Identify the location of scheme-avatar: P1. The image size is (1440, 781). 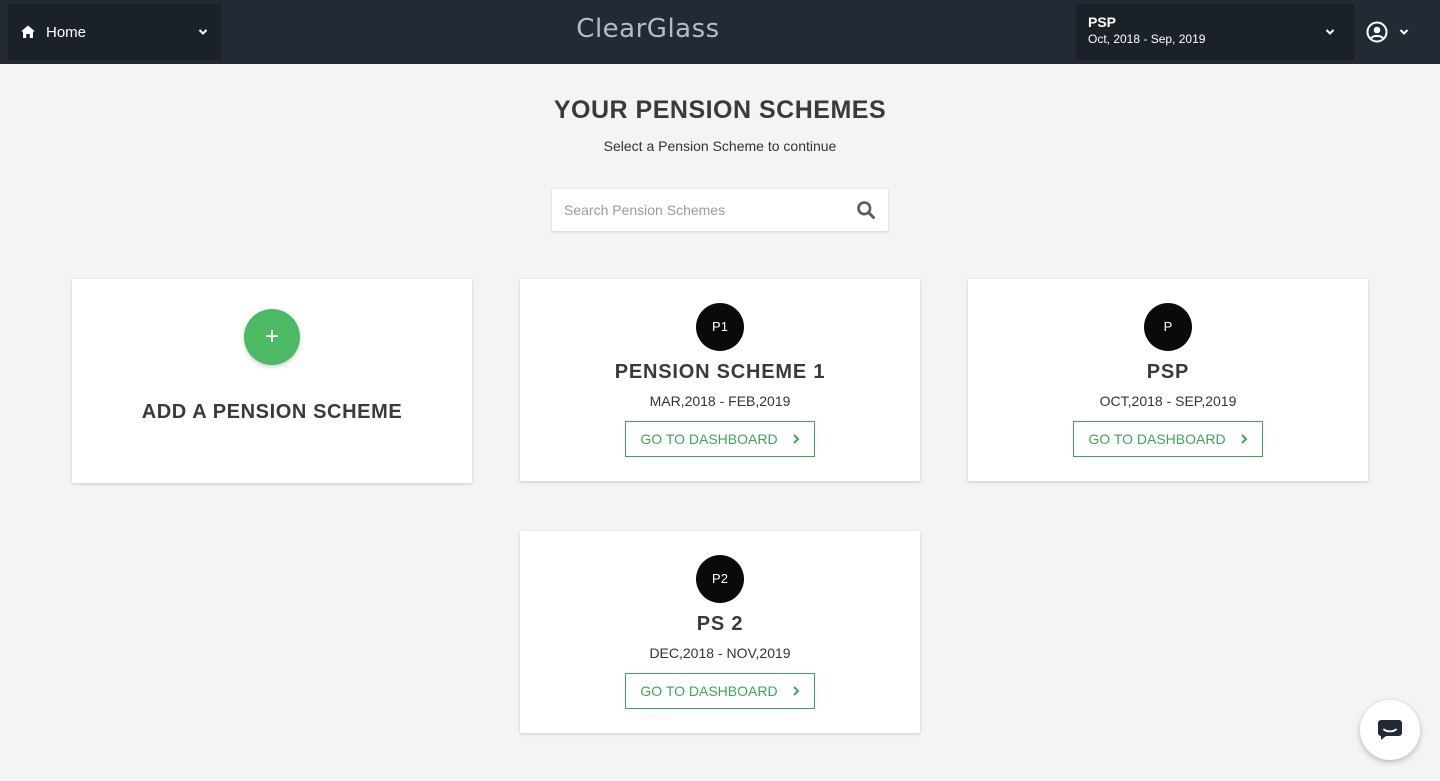
(720, 327).